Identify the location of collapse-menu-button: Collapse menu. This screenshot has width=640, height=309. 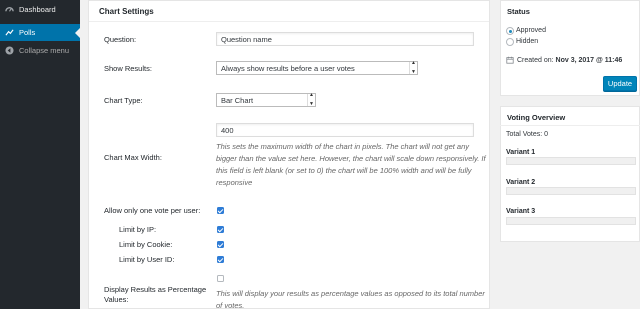
(40, 50).